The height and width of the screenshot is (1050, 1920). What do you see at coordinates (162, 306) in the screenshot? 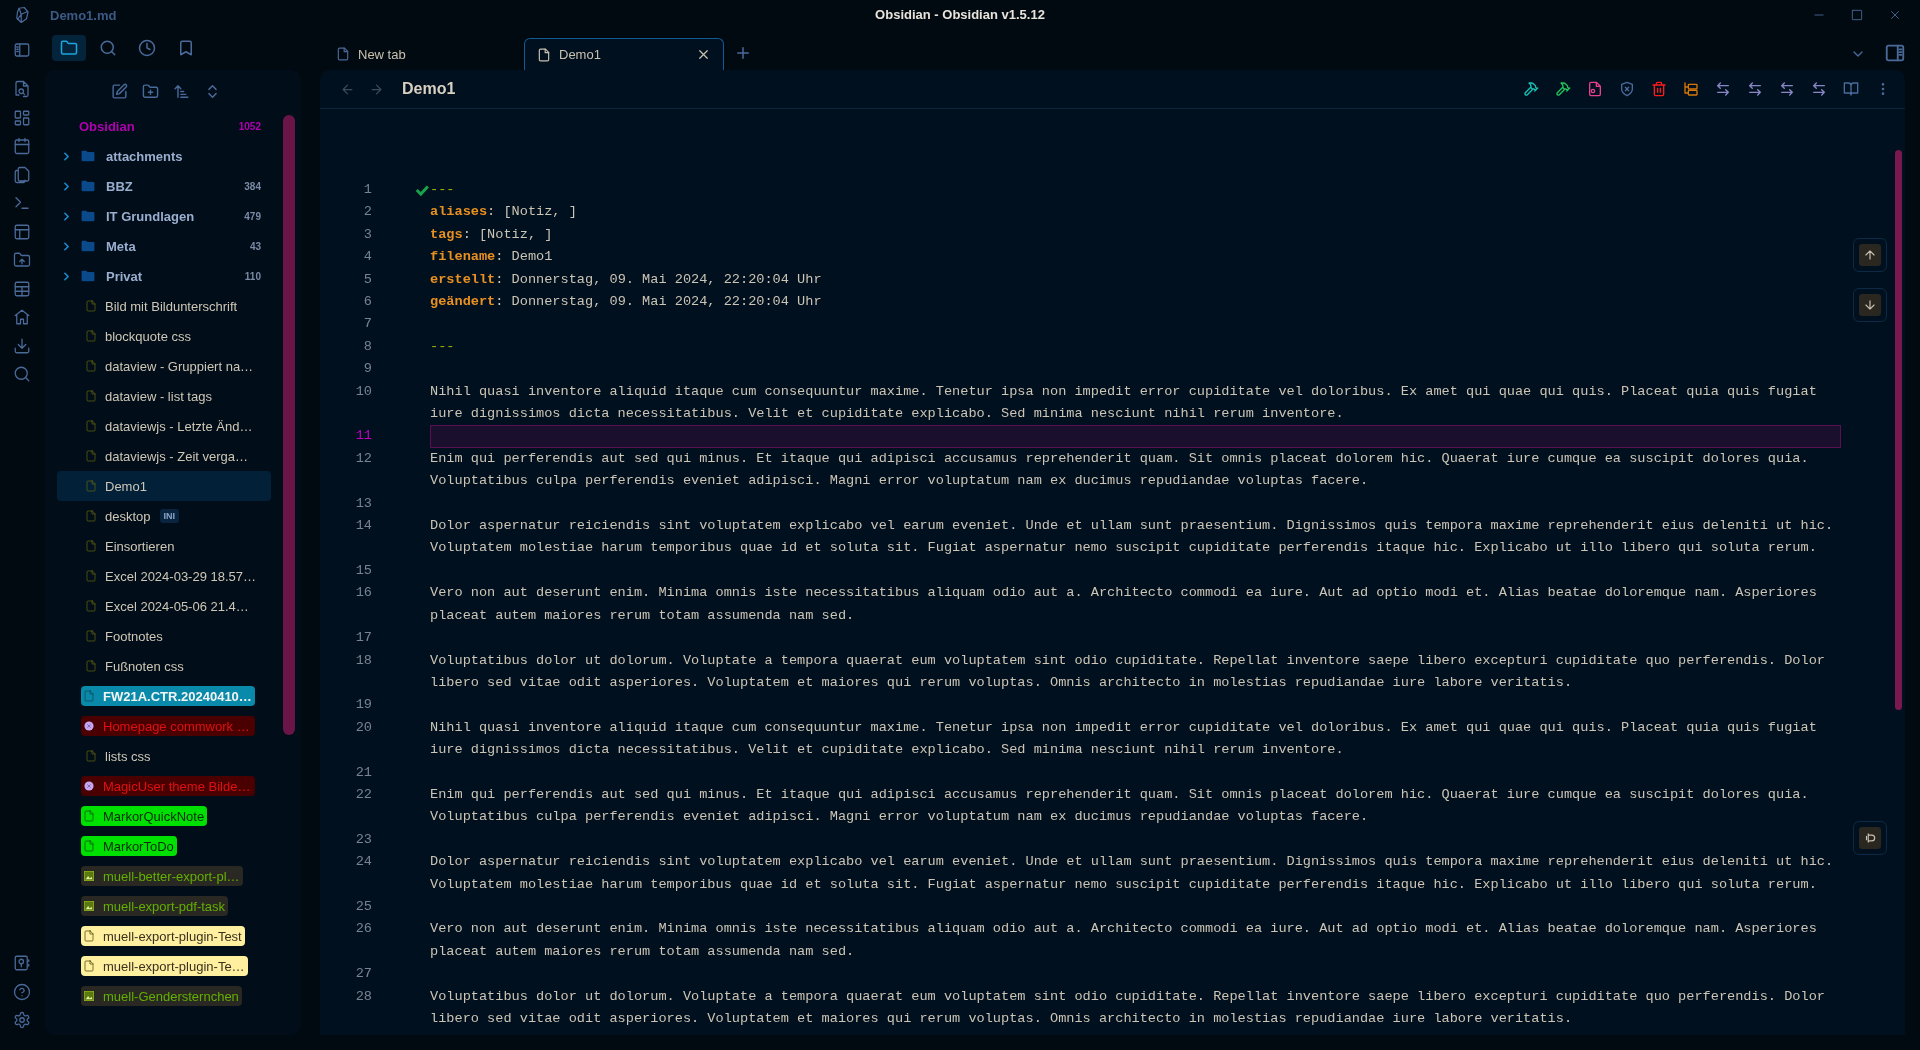
I see `file-item: Bild mit Bildunterschrift` at bounding box center [162, 306].